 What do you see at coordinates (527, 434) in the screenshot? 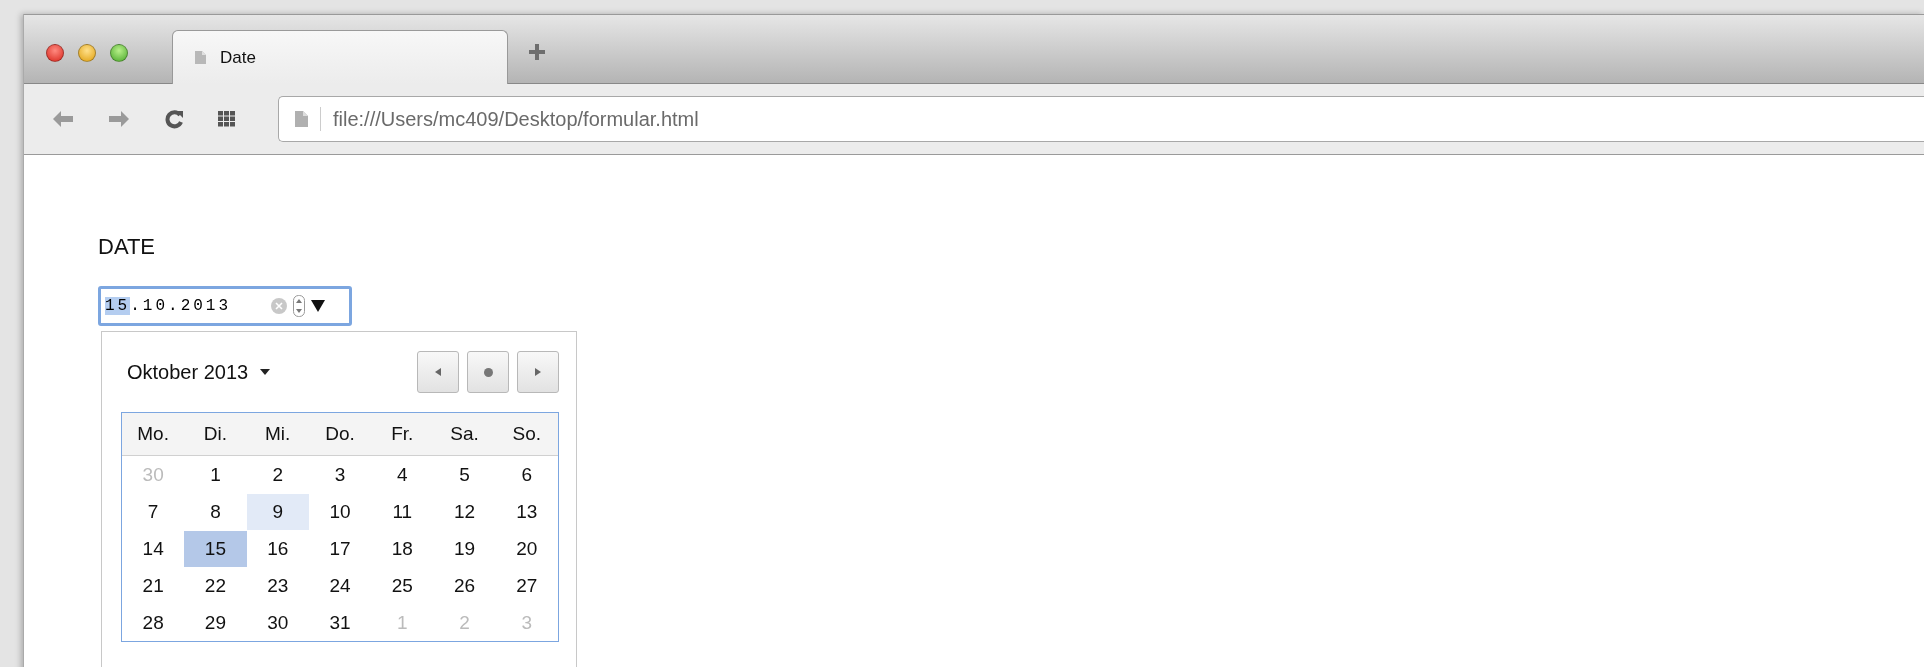
I see `weekday-header: So.` at bounding box center [527, 434].